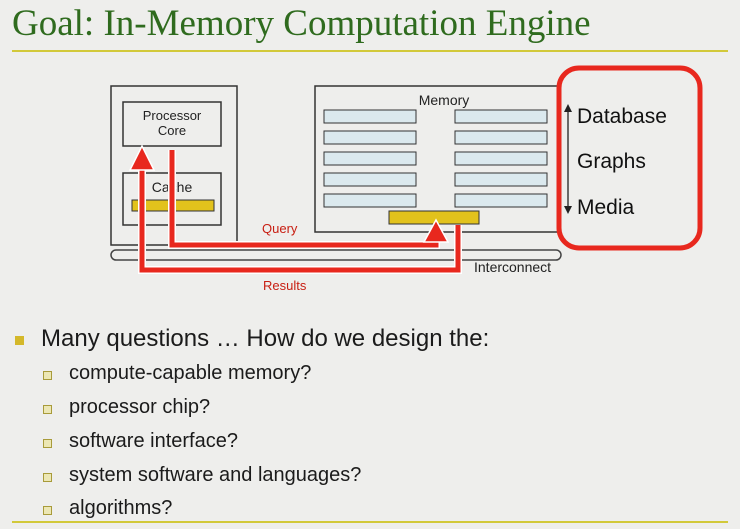  Describe the element at coordinates (444, 100) in the screenshot. I see `memory-label: Memory` at that location.